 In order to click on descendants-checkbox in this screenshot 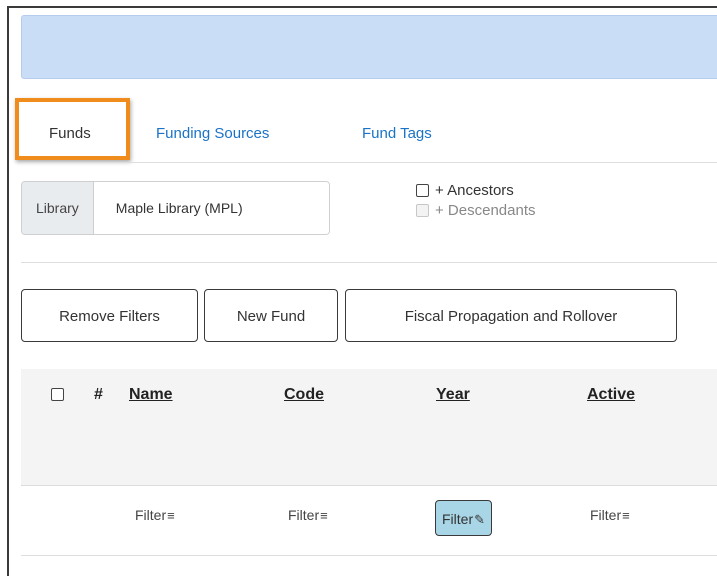, I will do `click(422, 210)`.